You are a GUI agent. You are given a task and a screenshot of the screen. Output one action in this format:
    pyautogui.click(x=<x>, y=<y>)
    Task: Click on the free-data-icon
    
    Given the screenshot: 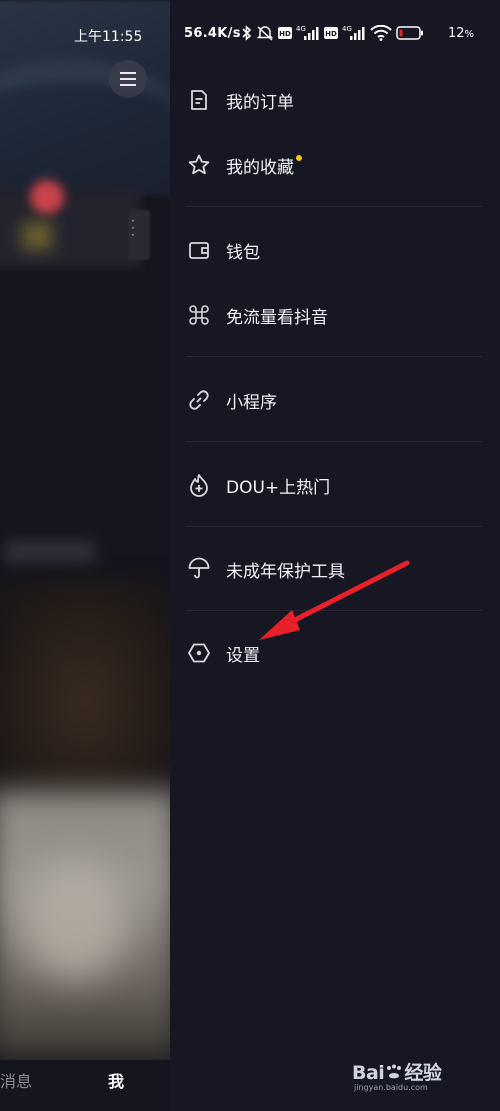 What is the action you would take?
    pyautogui.click(x=199, y=315)
    